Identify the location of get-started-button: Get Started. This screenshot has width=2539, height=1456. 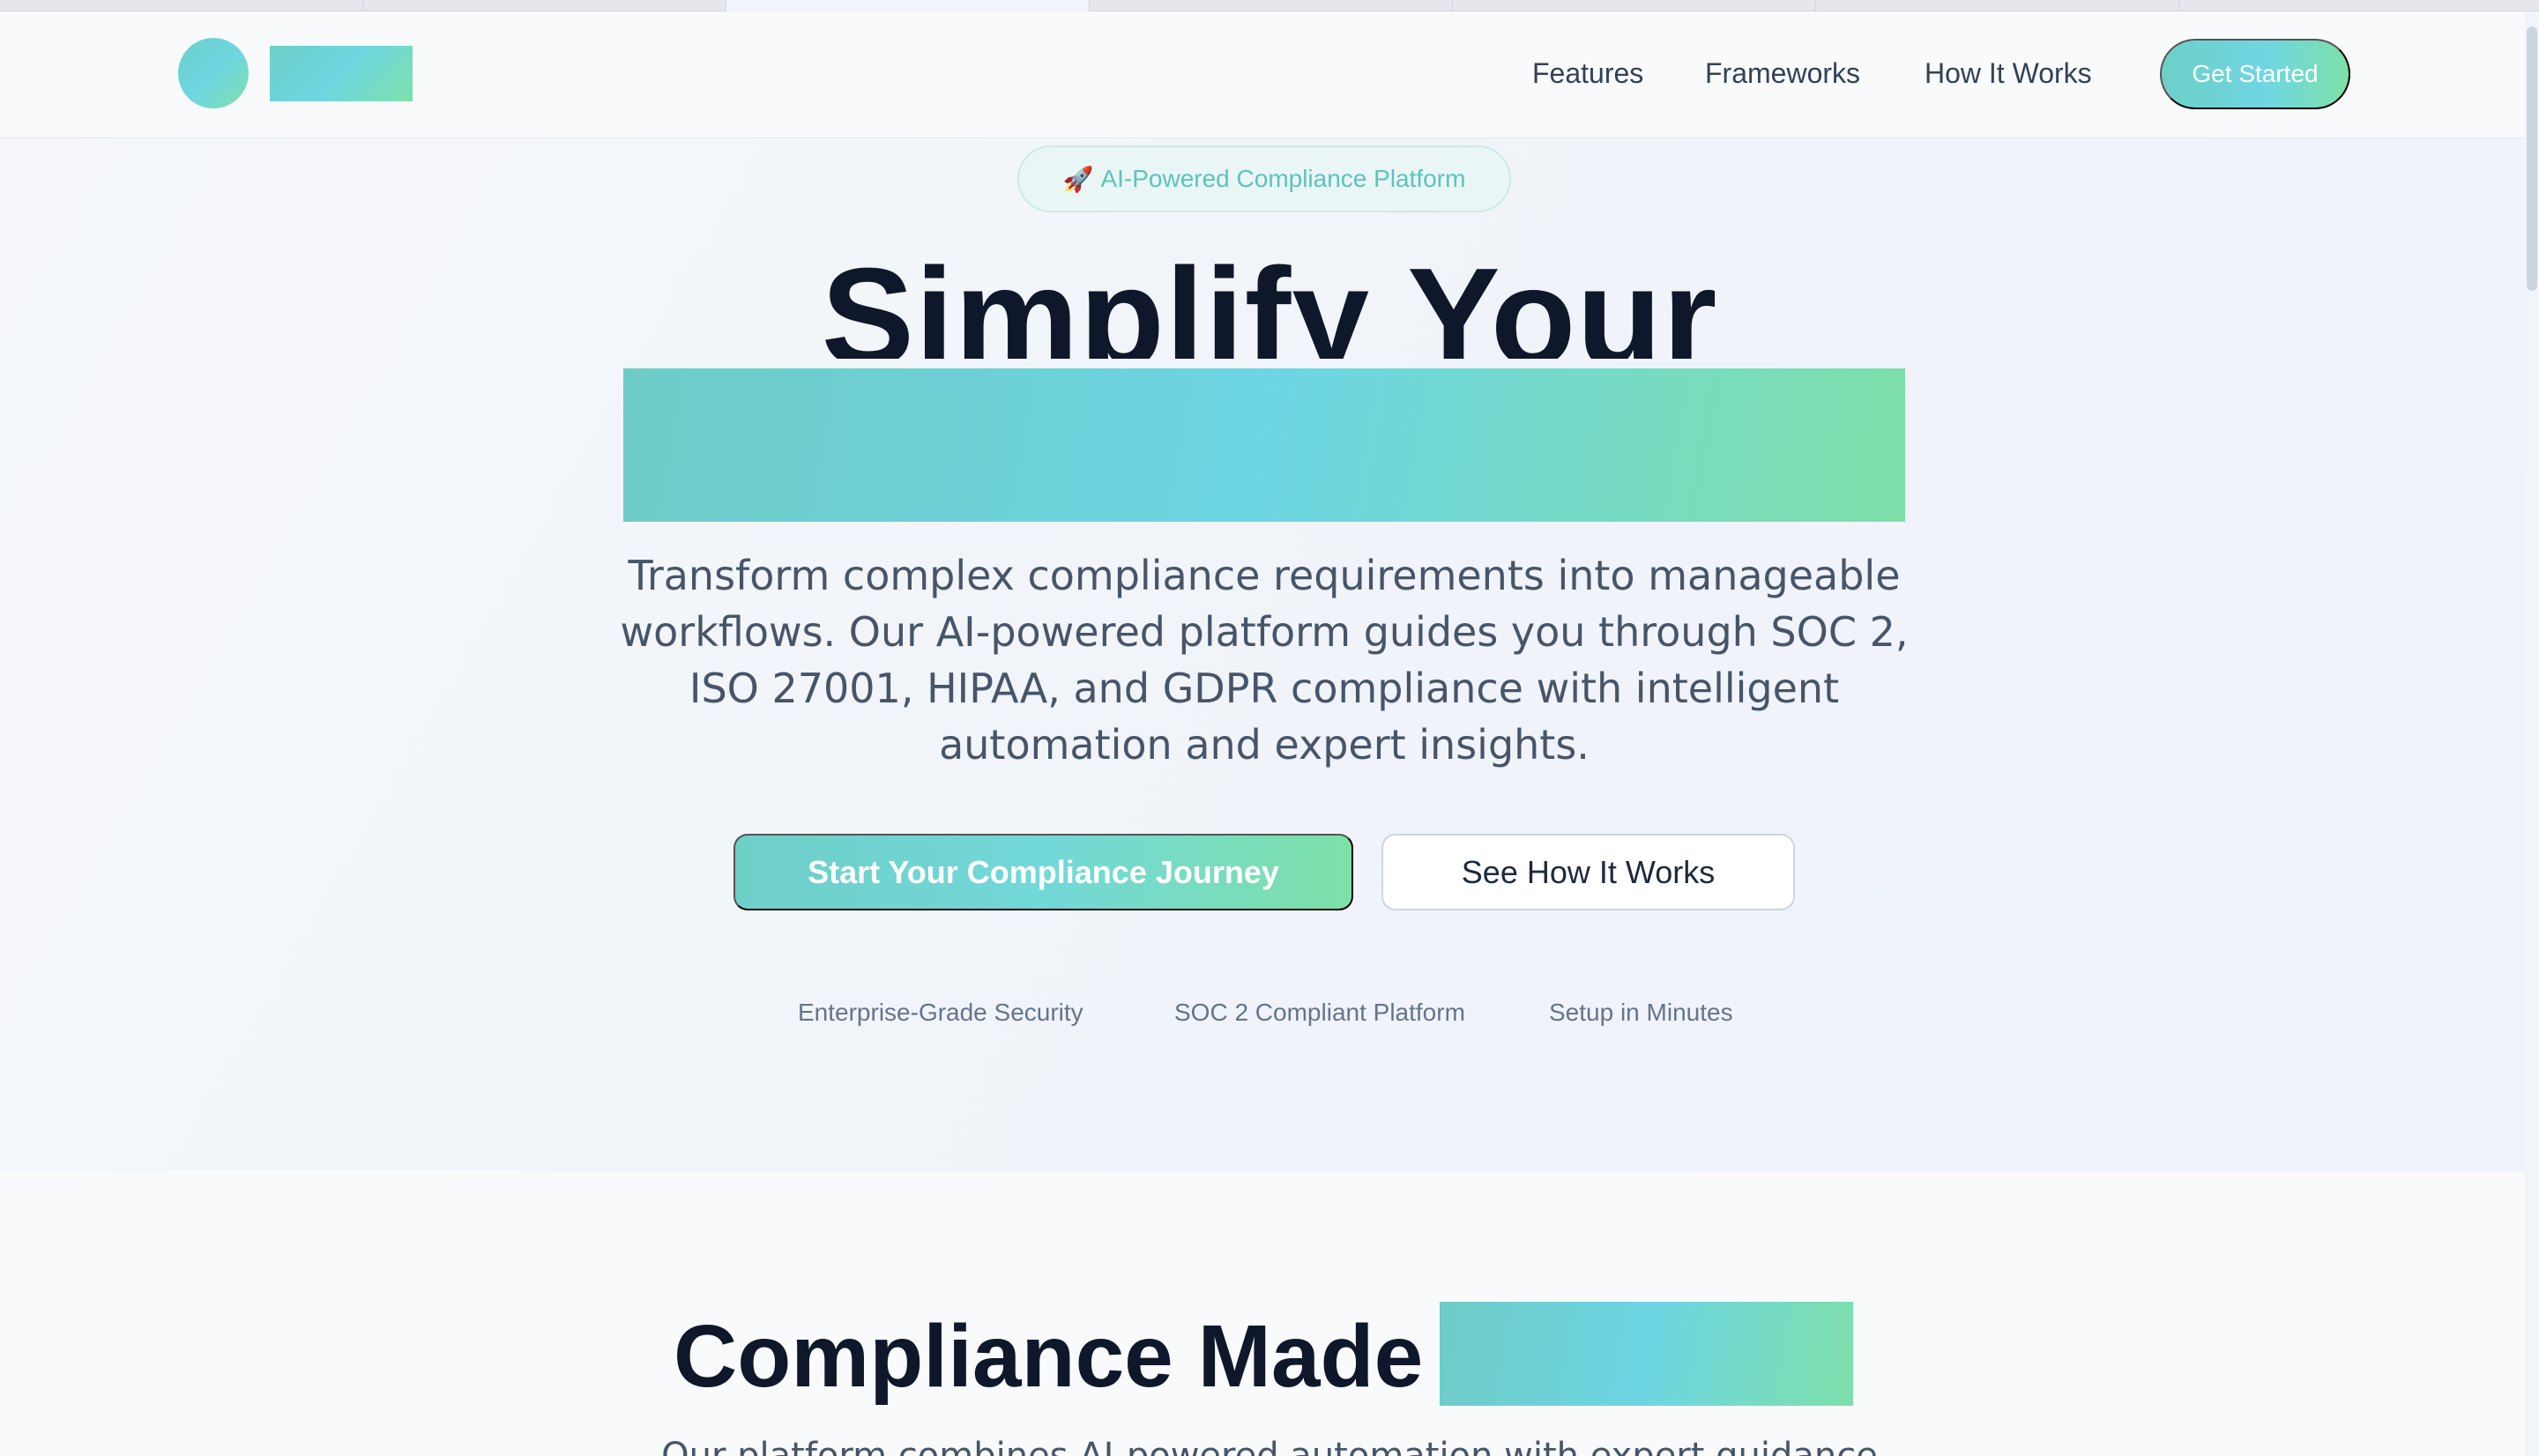
(2255, 74).